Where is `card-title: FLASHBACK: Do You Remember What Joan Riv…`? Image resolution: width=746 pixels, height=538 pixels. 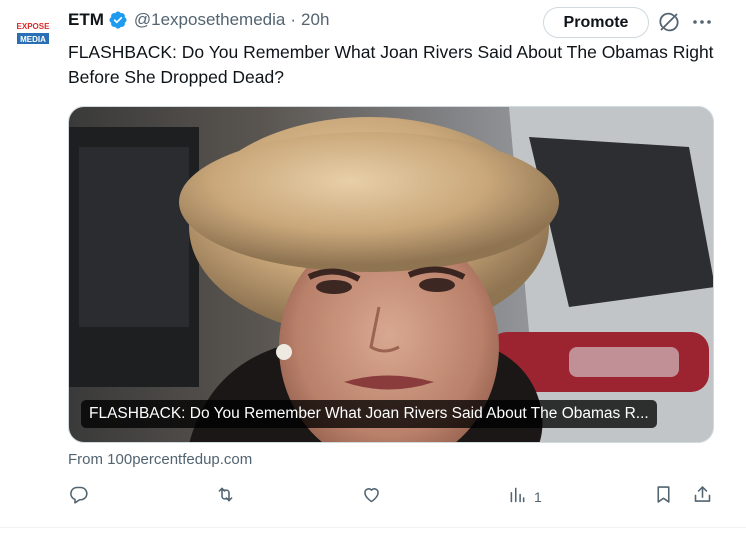 card-title: FLASHBACK: Do You Remember What Joan Riv… is located at coordinates (369, 414).